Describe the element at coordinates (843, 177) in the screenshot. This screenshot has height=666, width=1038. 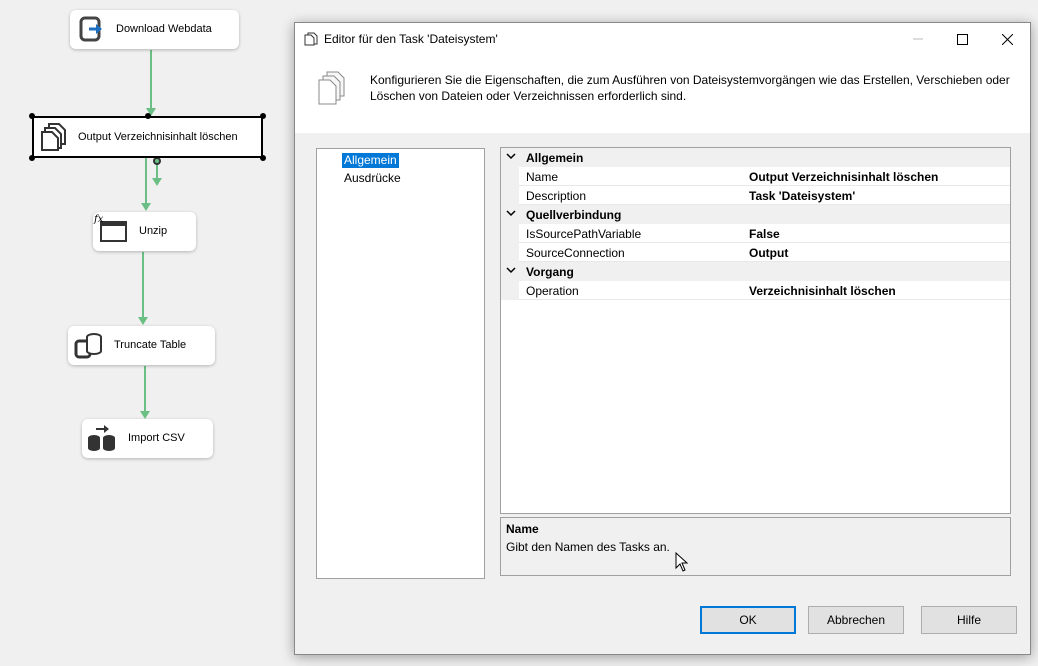
I see `property-value: Output Verzeichnisinhalt löschen` at that location.